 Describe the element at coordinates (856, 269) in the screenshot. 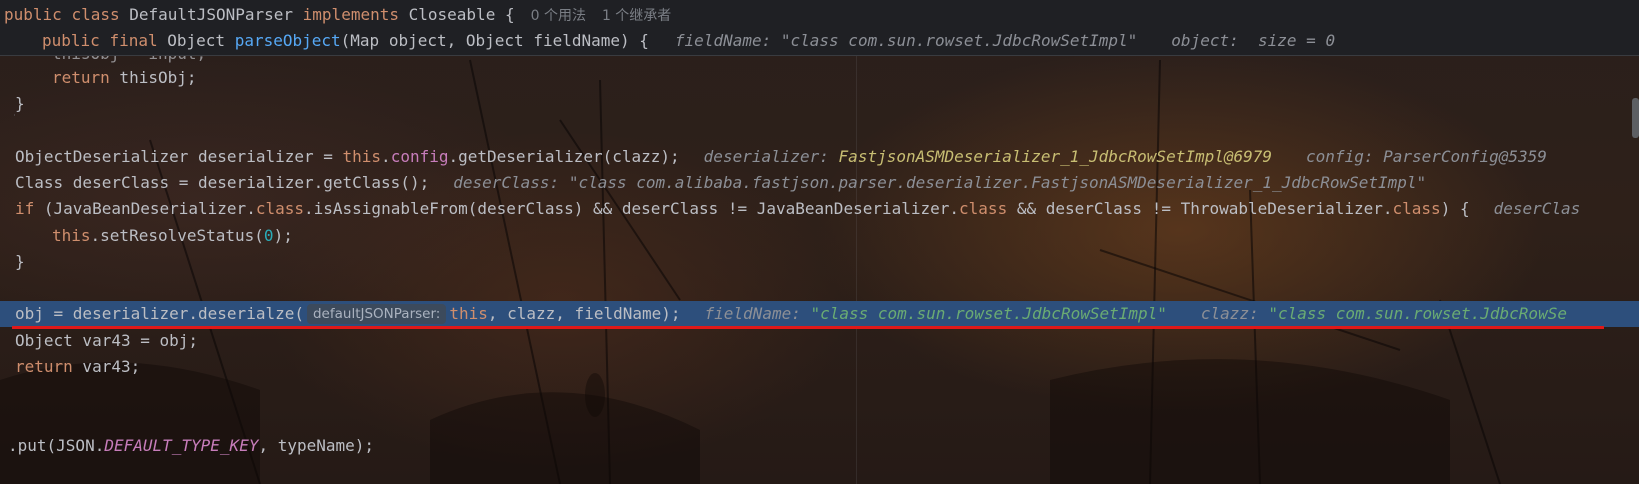

I see `right-margin-guide` at that location.